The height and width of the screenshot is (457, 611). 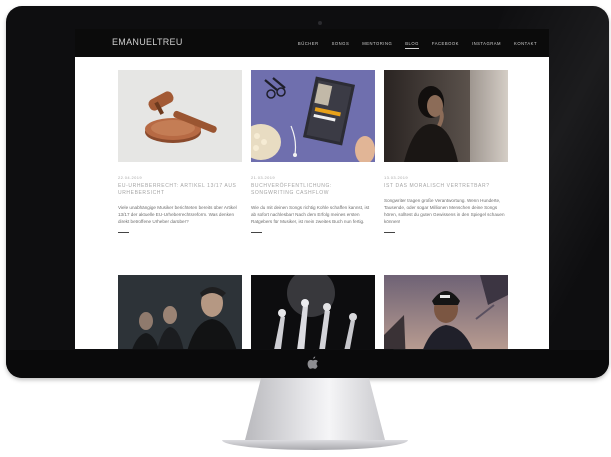 I want to click on nav-mentoring: MENTORING, so click(x=377, y=43).